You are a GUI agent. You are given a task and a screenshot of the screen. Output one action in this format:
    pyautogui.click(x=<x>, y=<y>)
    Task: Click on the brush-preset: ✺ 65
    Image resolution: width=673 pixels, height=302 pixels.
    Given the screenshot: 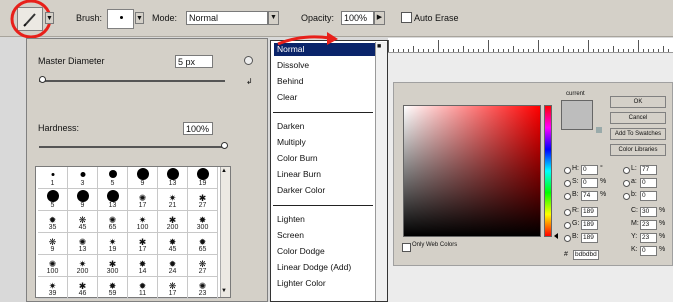 What is the action you would take?
    pyautogui.click(x=113, y=222)
    